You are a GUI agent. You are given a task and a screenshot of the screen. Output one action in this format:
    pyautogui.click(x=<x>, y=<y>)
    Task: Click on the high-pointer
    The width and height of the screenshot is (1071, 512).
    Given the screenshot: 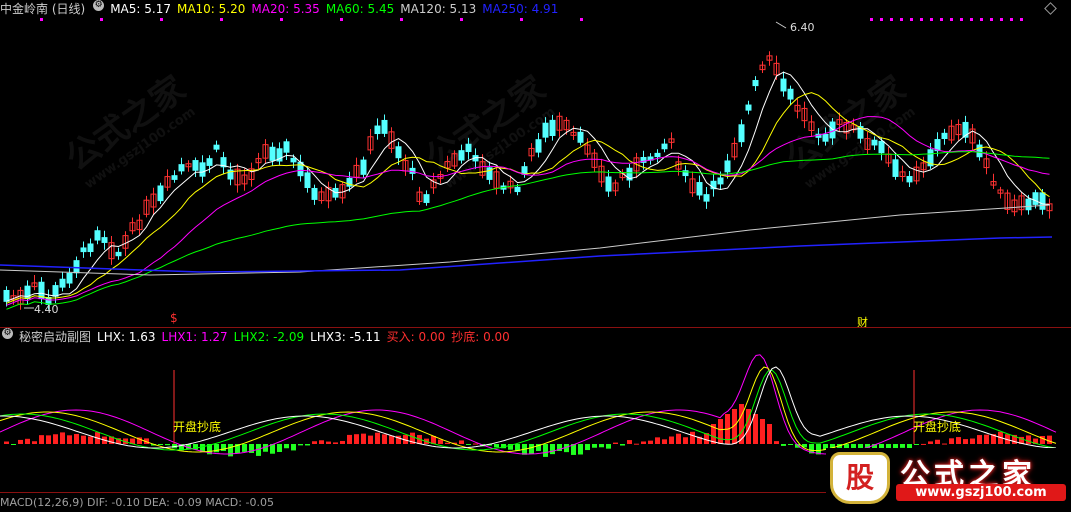 What is the action you would take?
    pyautogui.click(x=781, y=25)
    